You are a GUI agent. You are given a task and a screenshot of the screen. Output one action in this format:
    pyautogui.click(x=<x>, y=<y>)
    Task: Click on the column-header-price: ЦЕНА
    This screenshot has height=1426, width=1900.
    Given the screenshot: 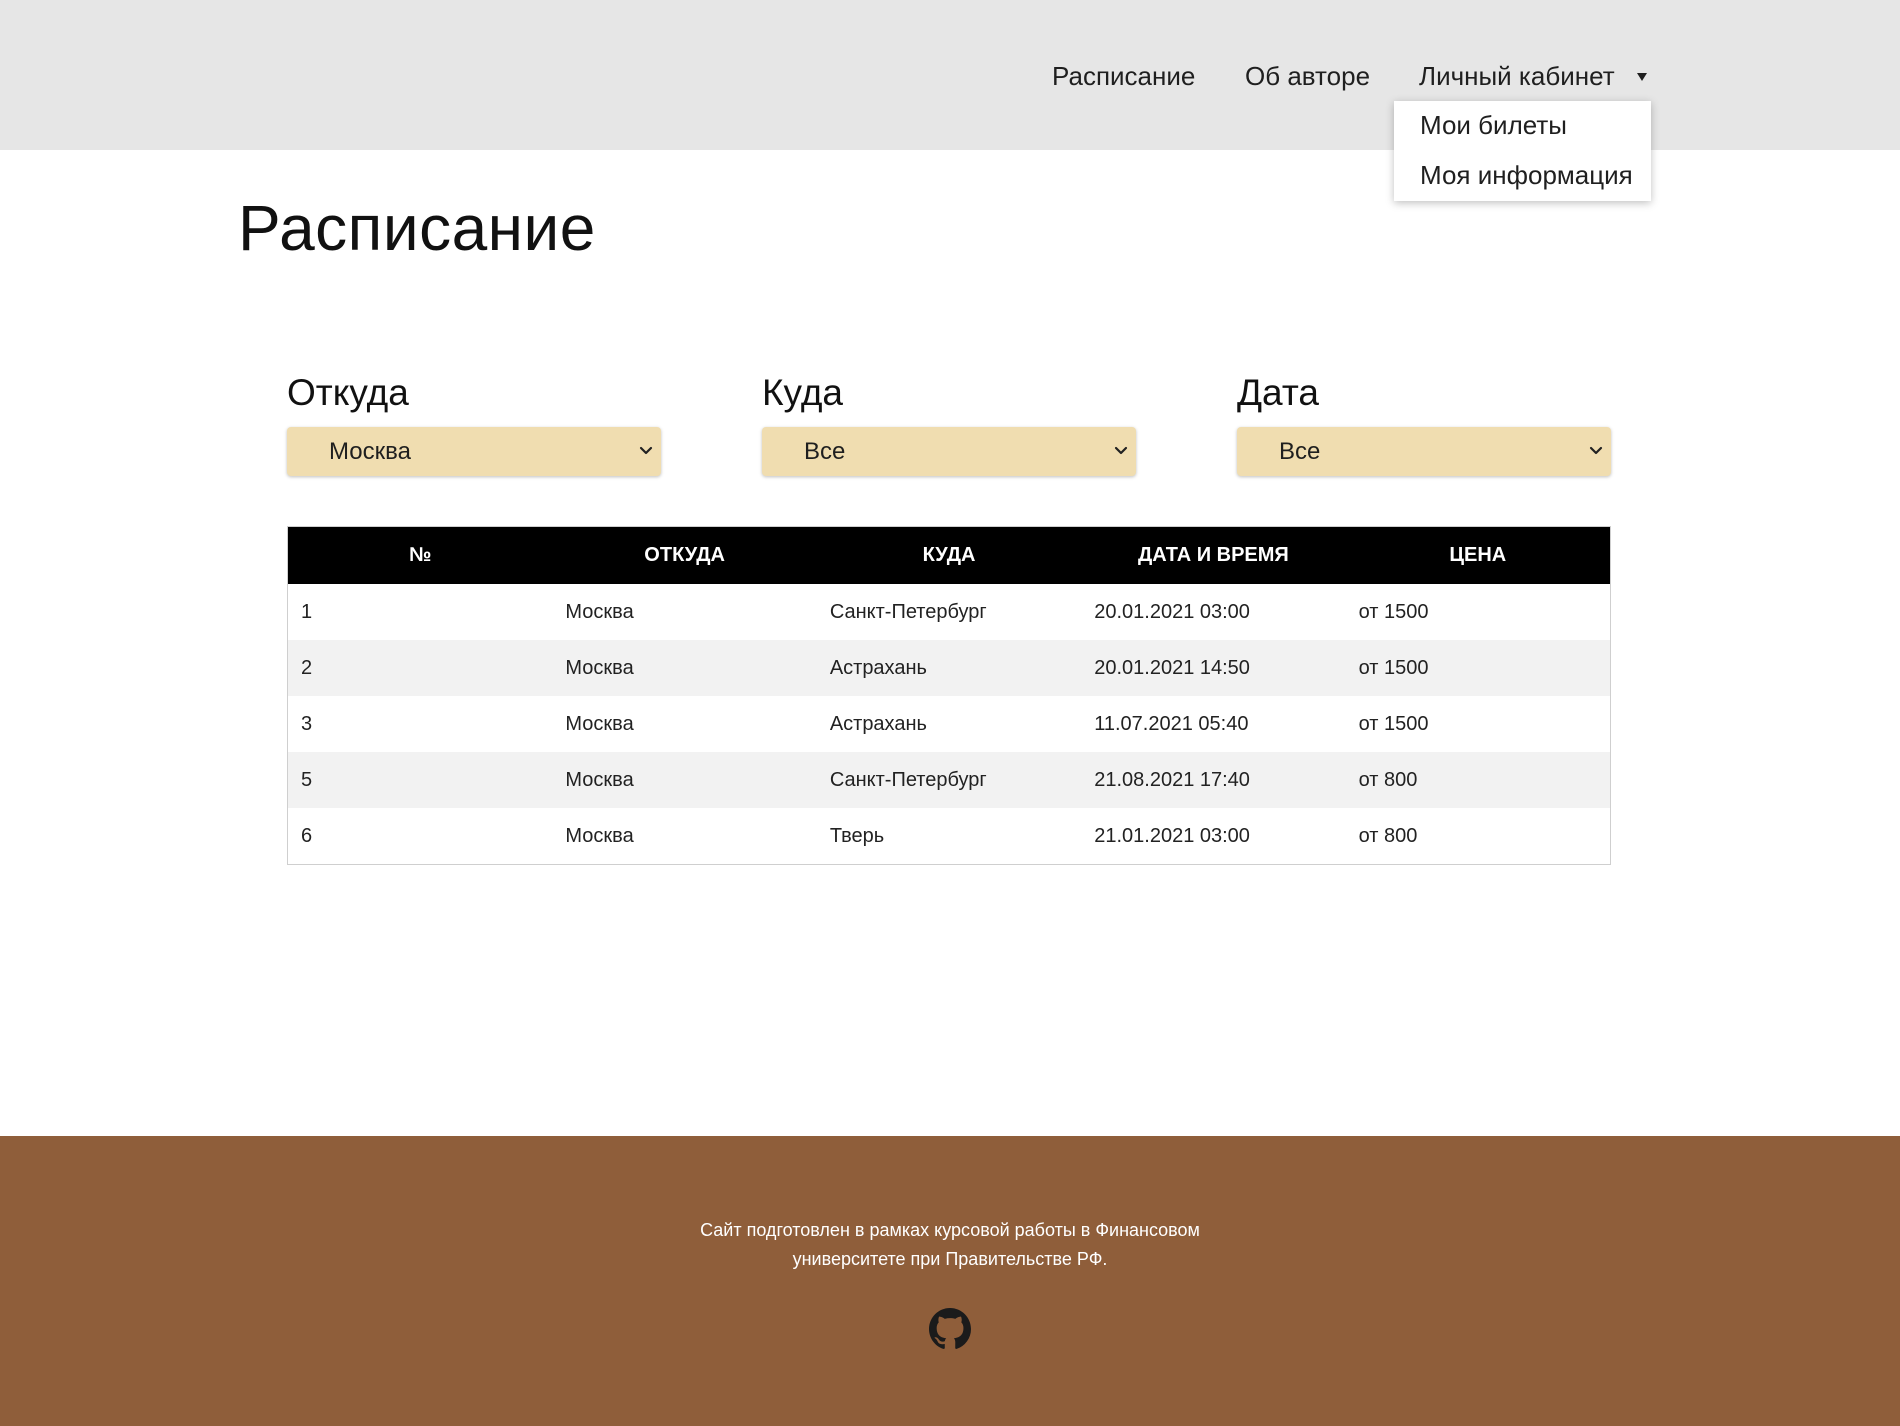 What is the action you would take?
    pyautogui.click(x=1478, y=555)
    